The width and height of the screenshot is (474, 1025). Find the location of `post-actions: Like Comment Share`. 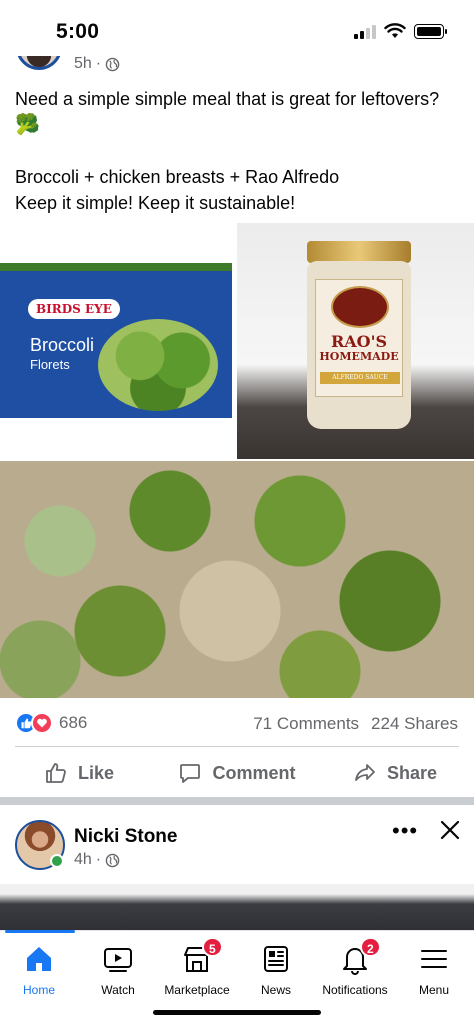

post-actions: Like Comment Share is located at coordinates (237, 773).